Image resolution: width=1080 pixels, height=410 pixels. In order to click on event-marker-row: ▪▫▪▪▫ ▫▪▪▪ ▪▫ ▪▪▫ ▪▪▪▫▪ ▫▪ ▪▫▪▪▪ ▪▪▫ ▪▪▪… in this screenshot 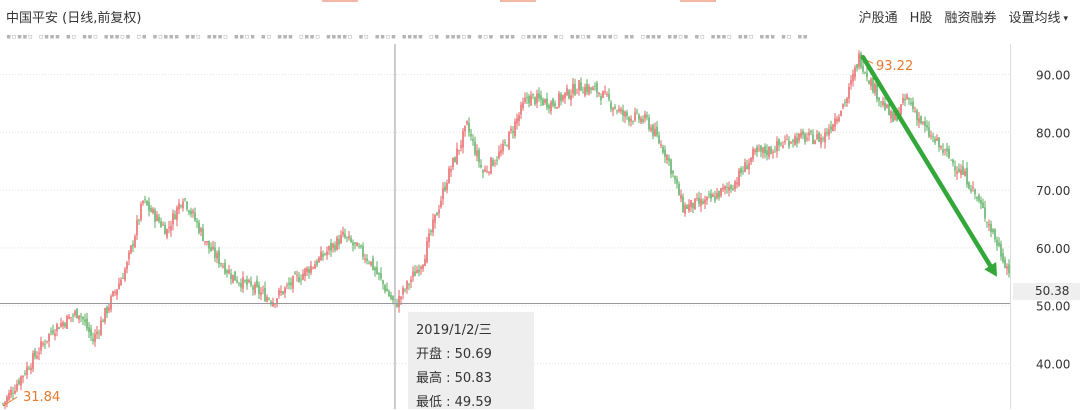, I will do `click(407, 37)`.